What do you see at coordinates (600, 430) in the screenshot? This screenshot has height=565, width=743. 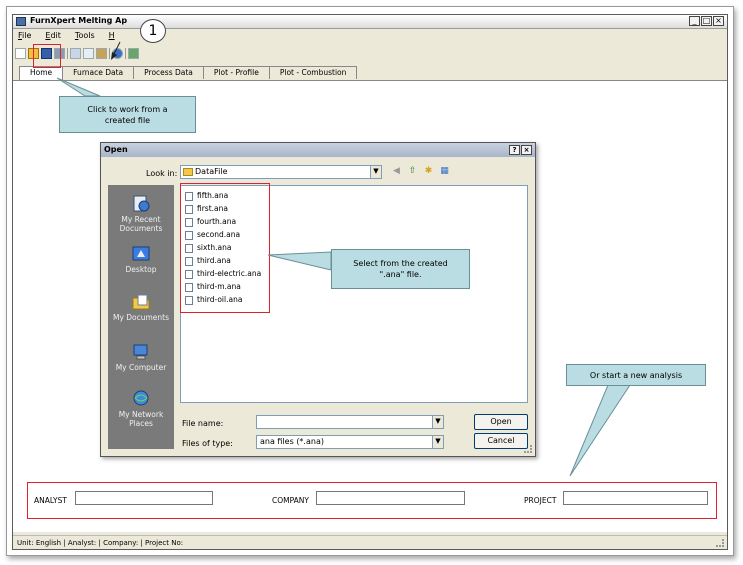 I see `new-analysis-callout-pointer` at bounding box center [600, 430].